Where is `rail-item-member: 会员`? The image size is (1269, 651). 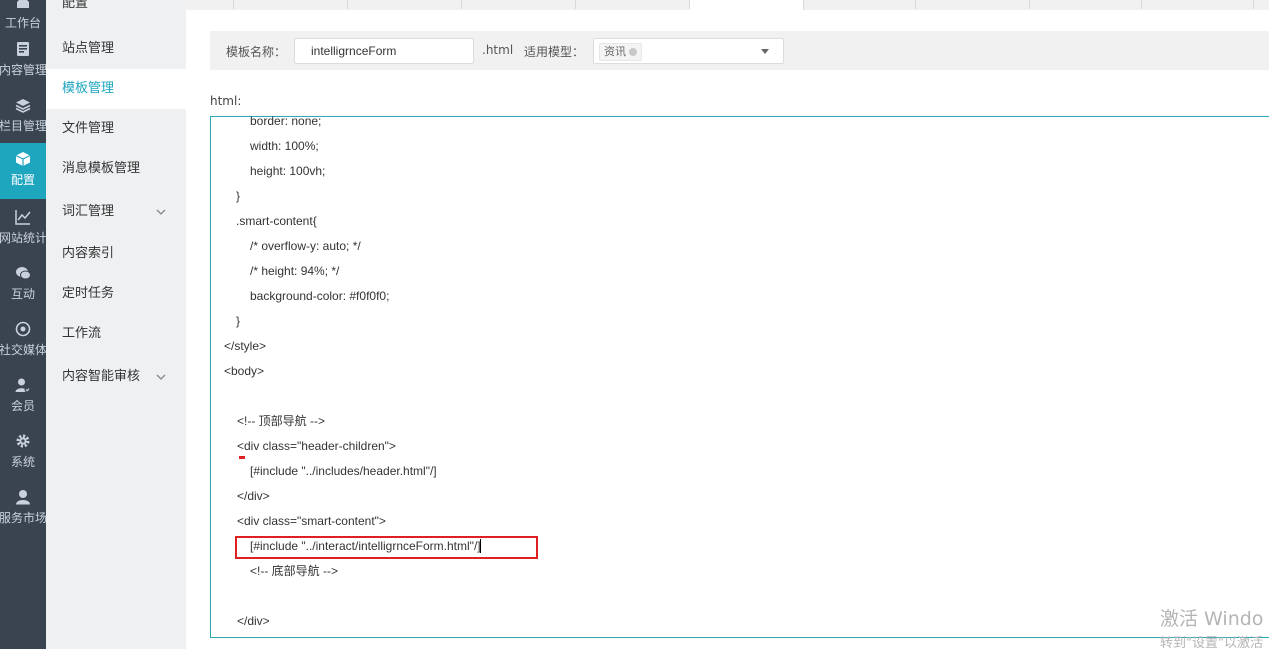
rail-item-member: 会员 is located at coordinates (23, 397).